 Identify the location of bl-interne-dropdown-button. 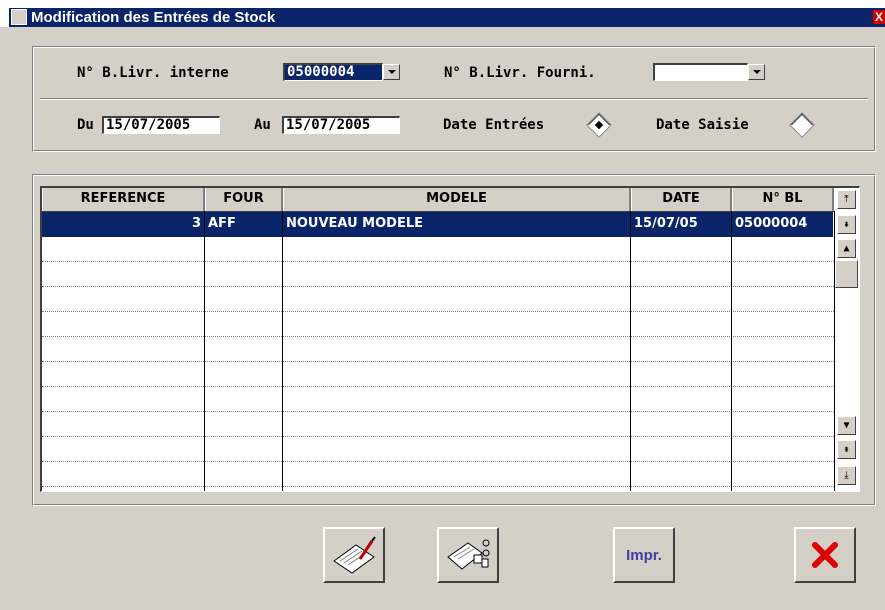
(391, 72).